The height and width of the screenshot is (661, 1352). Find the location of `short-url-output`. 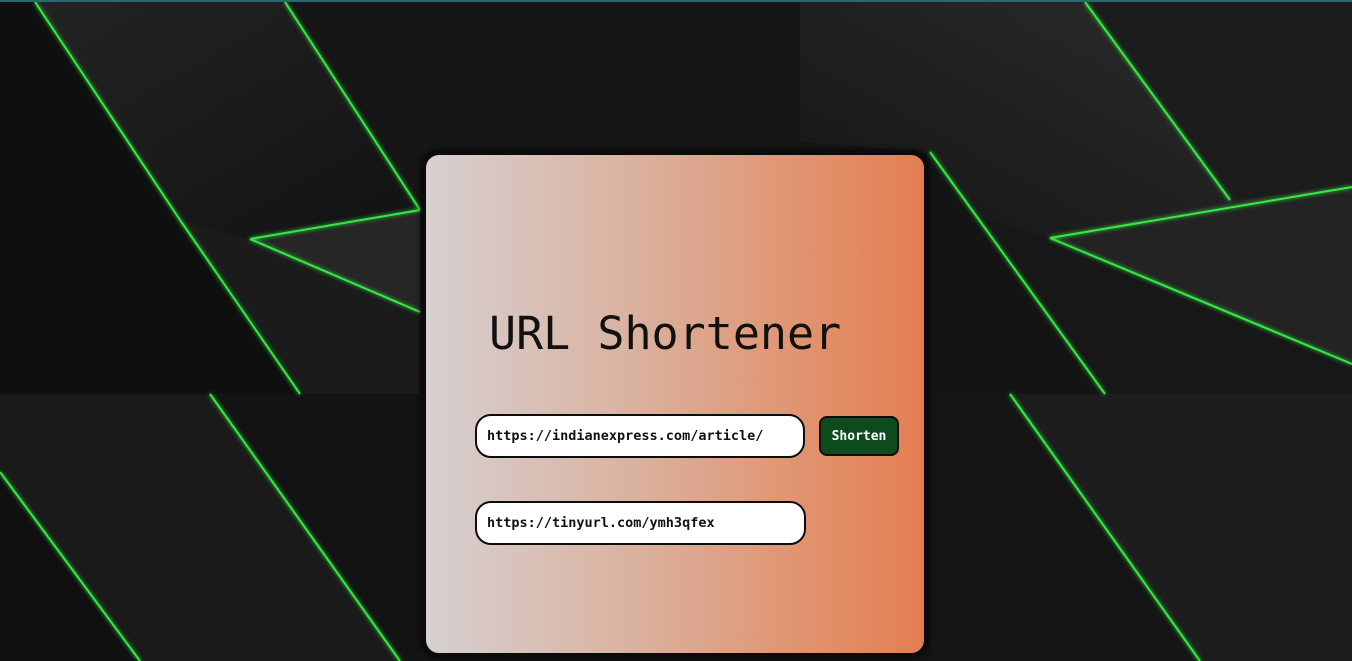

short-url-output is located at coordinates (640, 523).